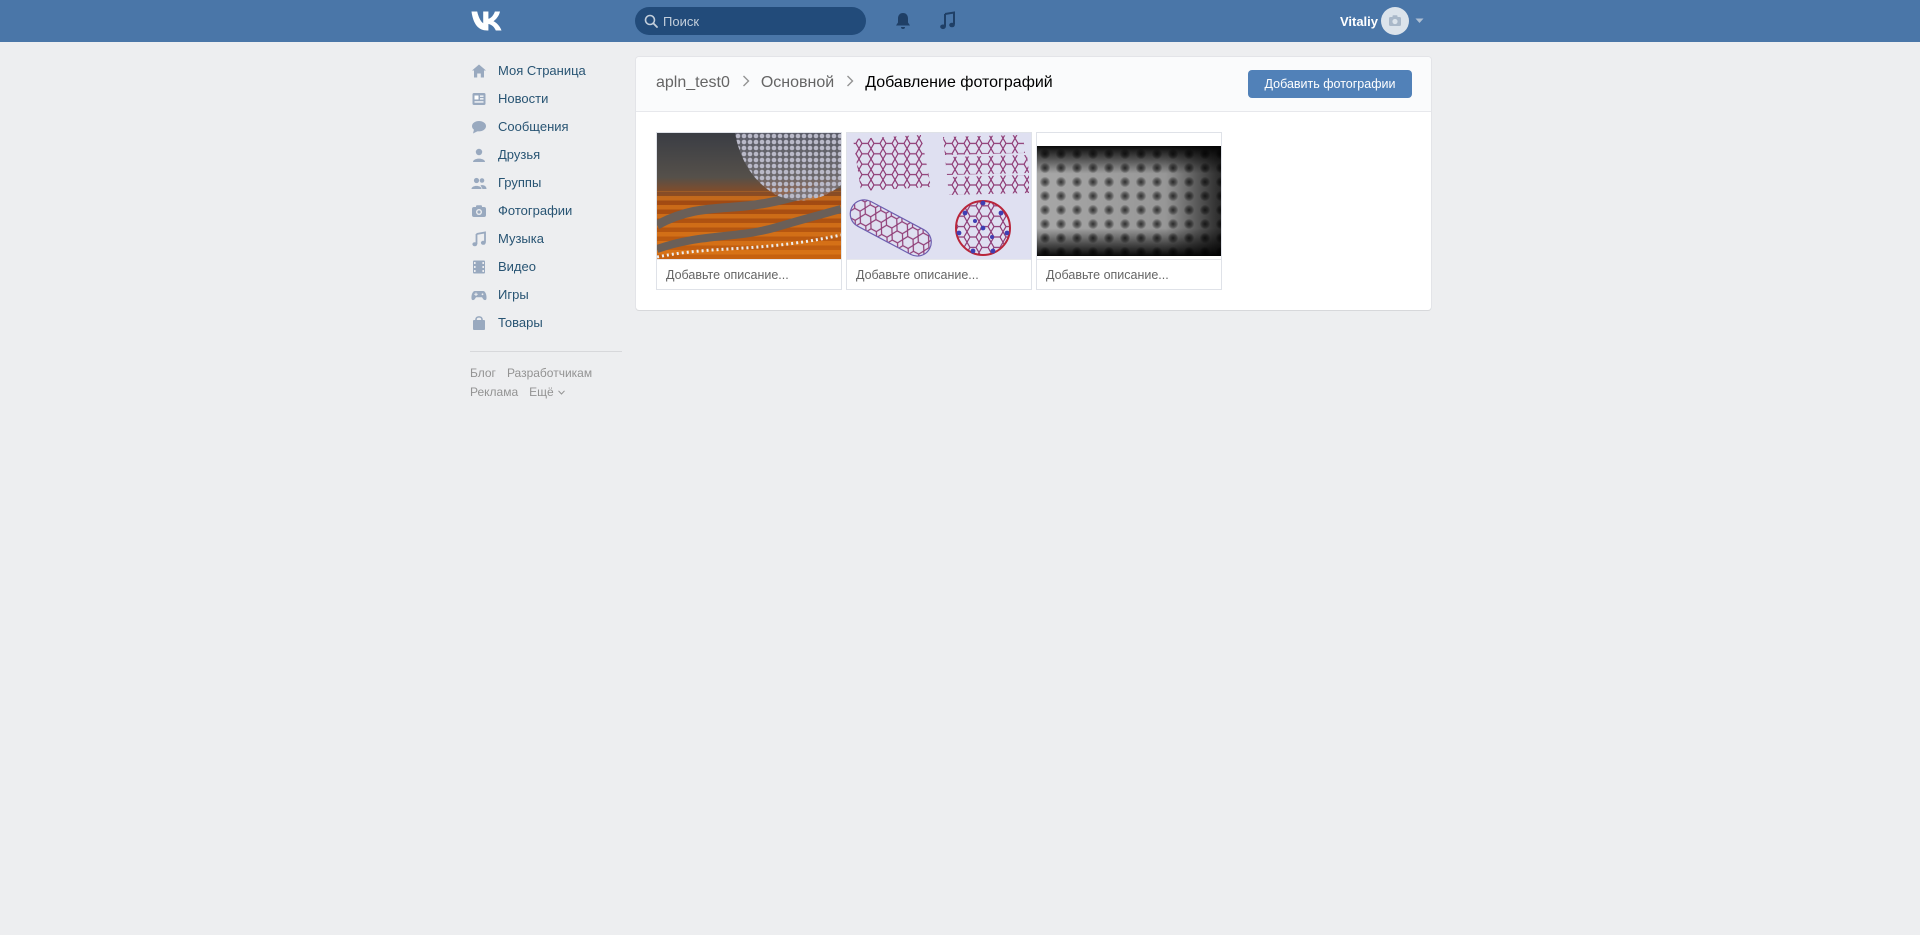 The width and height of the screenshot is (1920, 935). I want to click on sidebar-item-my-page: Моя Страница, so click(546, 71).